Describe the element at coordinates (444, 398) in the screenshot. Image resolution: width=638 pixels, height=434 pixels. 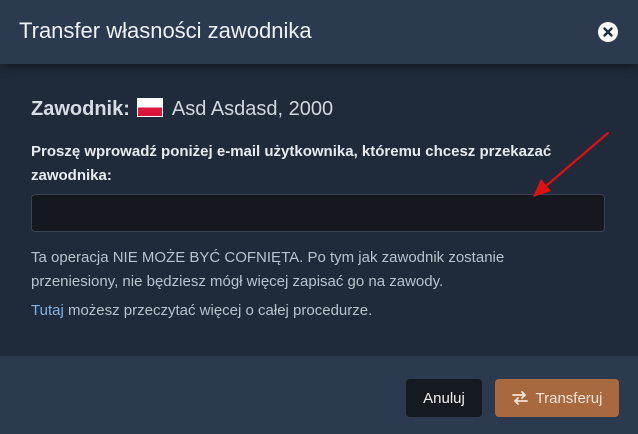
I see `cancel-button: Anuluj` at that location.